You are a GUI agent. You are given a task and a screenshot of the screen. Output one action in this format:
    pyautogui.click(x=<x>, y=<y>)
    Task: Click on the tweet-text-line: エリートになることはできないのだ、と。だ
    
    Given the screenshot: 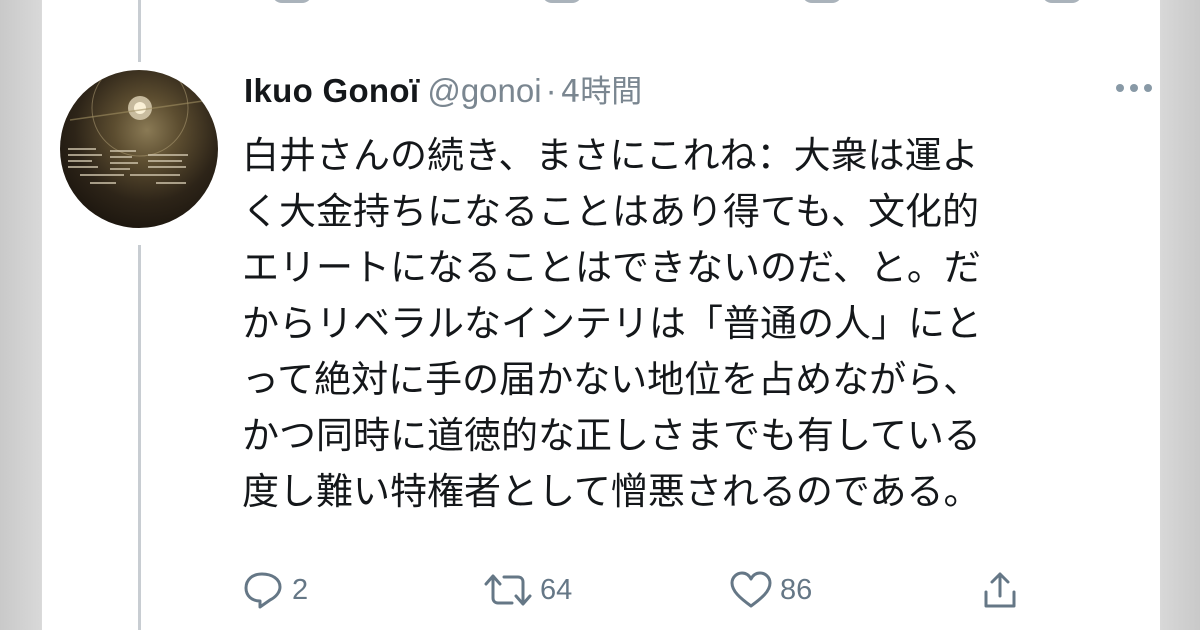 What is the action you would take?
    pyautogui.click(x=611, y=267)
    